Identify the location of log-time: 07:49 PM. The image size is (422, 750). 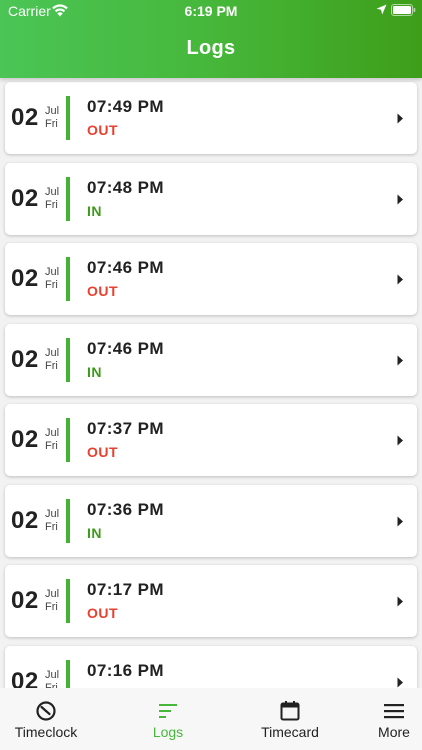
(125, 106).